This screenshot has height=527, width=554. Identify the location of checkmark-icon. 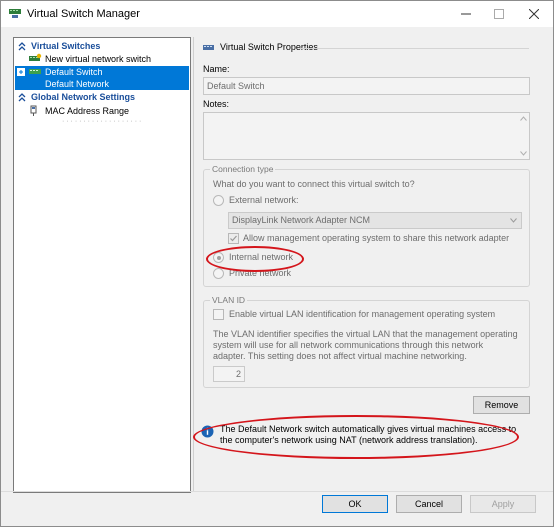
(233, 238).